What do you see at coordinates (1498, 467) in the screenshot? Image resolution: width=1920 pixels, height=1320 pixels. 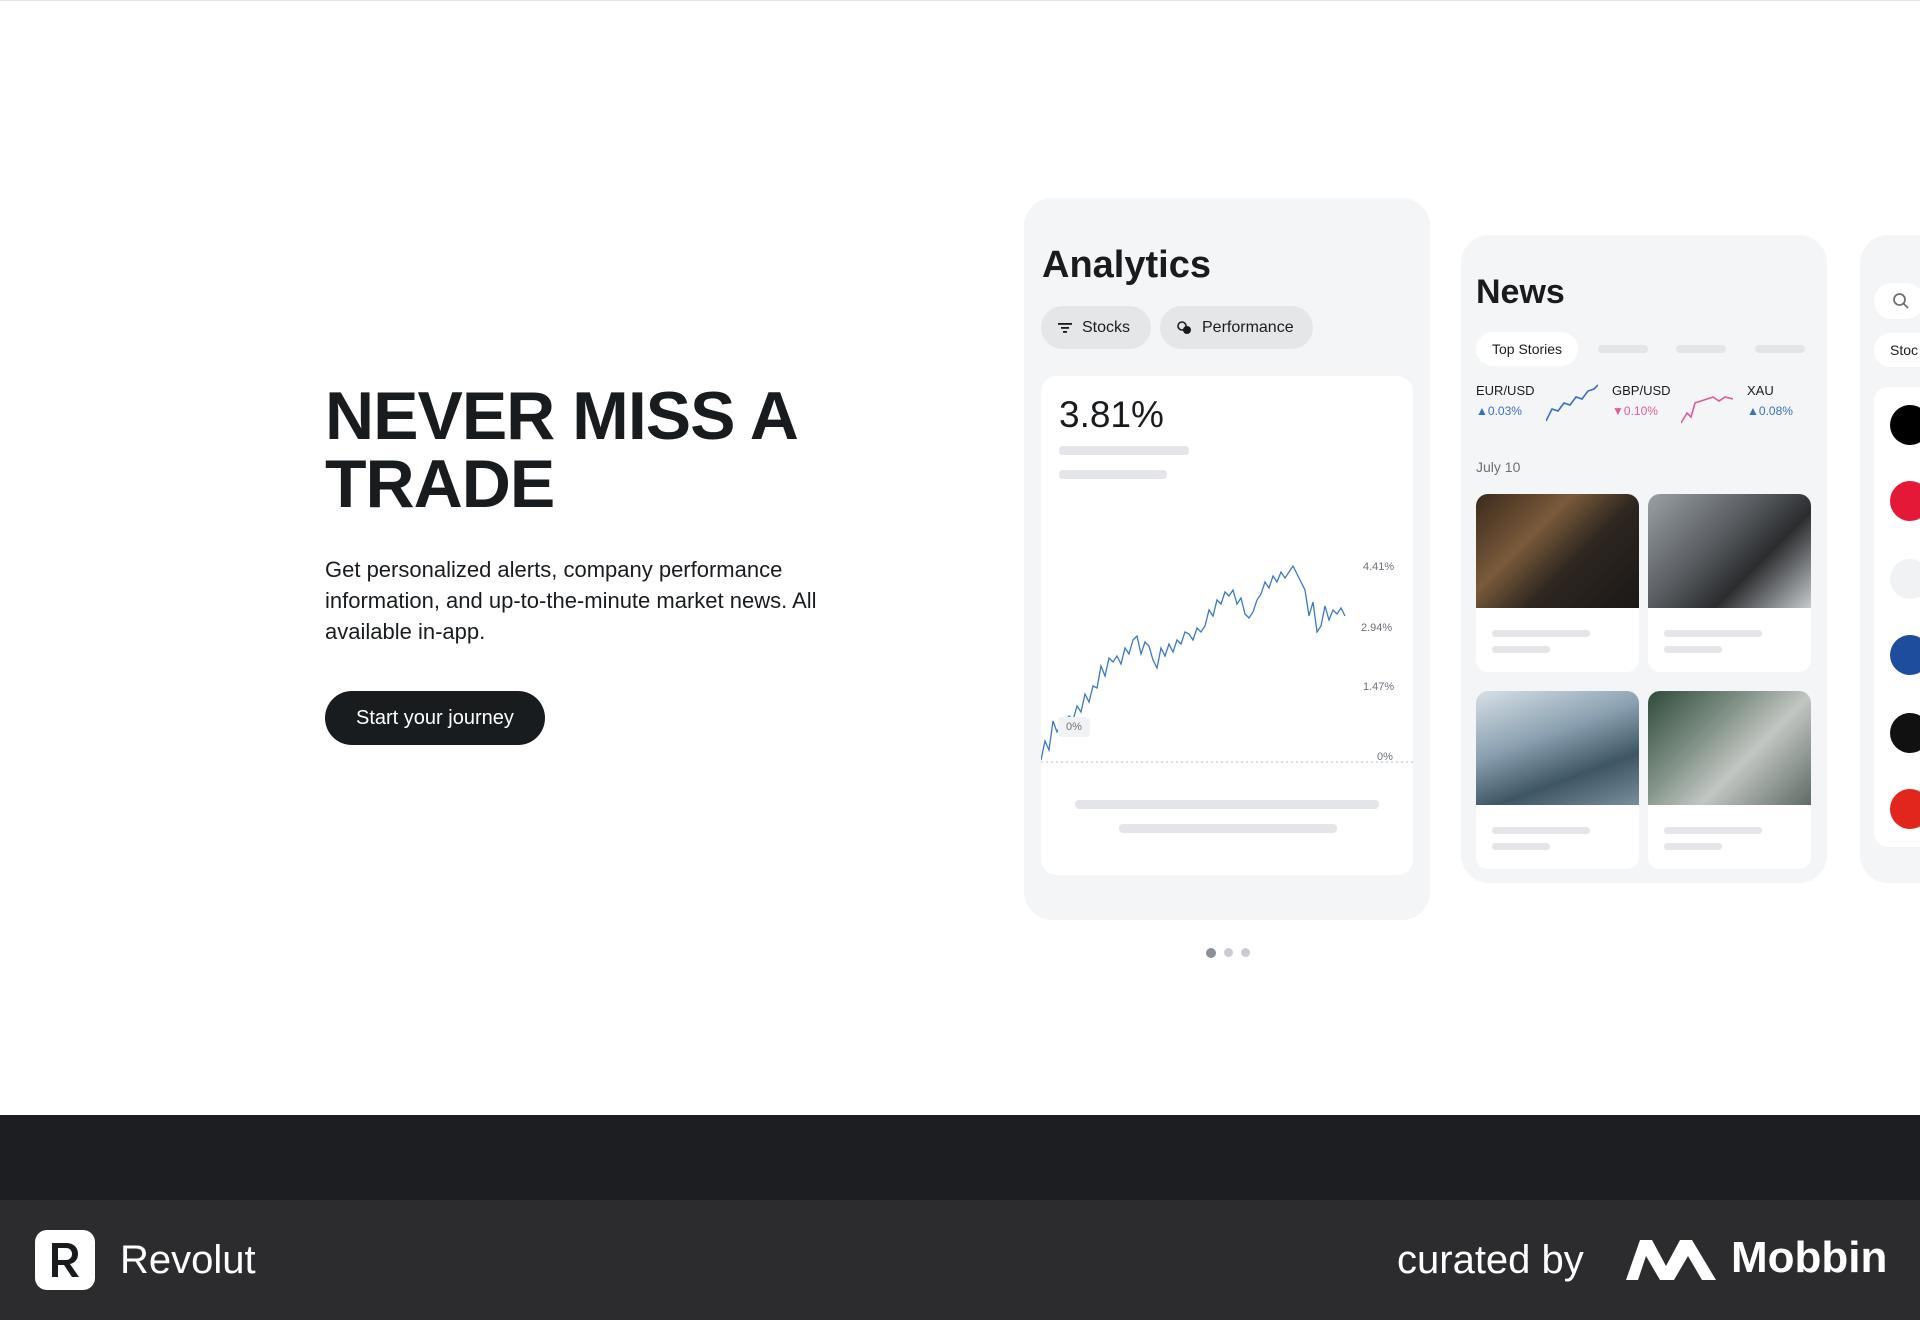 I see `news-date-label: July 10` at bounding box center [1498, 467].